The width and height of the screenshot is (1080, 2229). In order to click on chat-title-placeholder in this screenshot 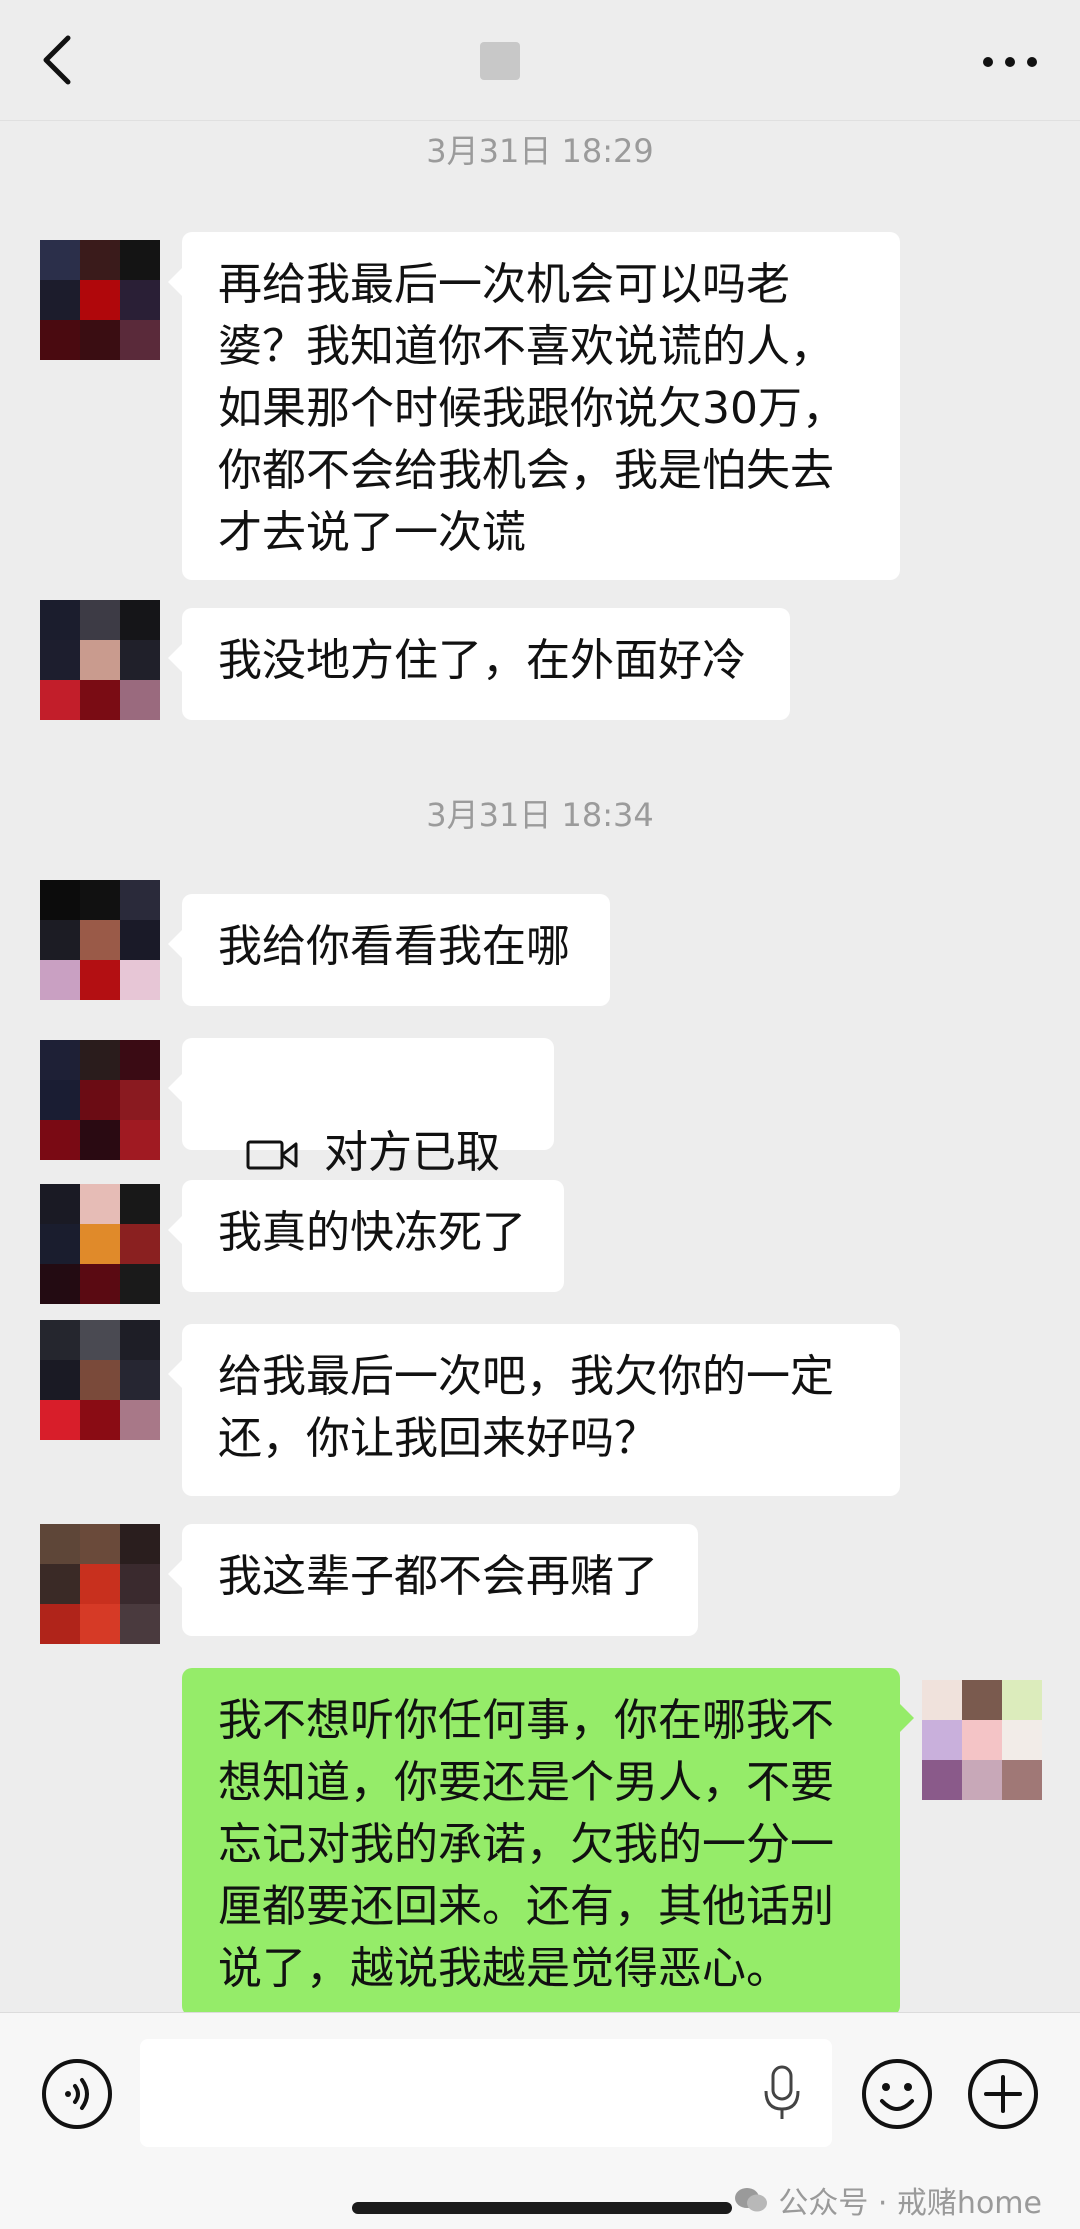, I will do `click(500, 61)`.